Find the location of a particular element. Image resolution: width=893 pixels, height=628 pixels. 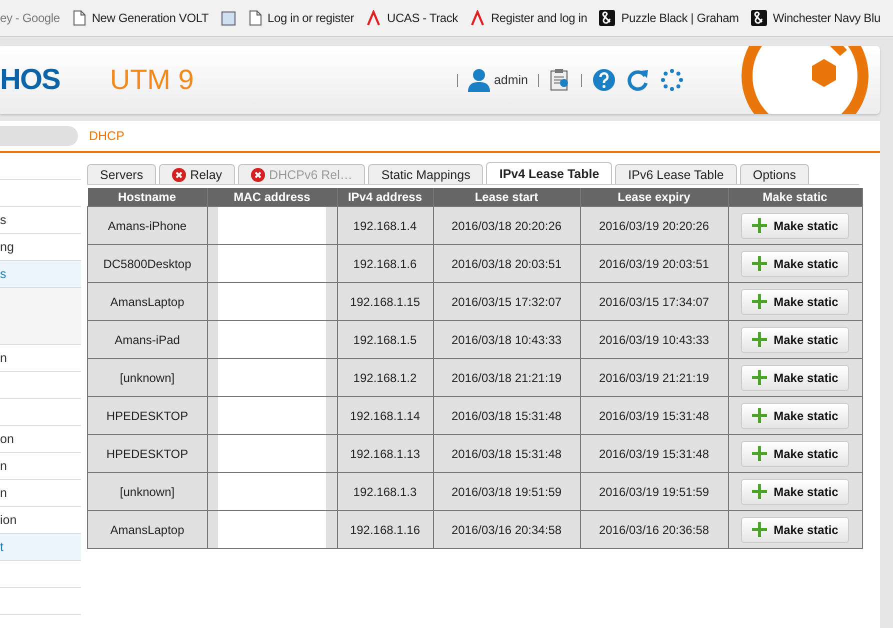

column-header: MAC address is located at coordinates (272, 197).